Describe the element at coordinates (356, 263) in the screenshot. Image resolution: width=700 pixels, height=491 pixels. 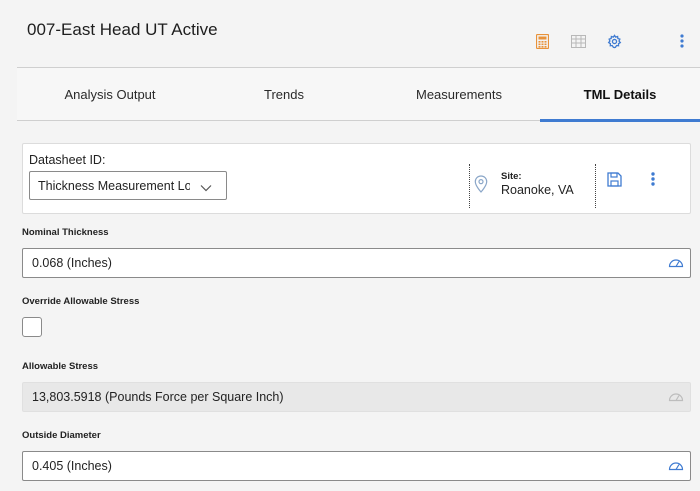
I see `nominal-thickness-field: 0.068 (Inches)` at that location.